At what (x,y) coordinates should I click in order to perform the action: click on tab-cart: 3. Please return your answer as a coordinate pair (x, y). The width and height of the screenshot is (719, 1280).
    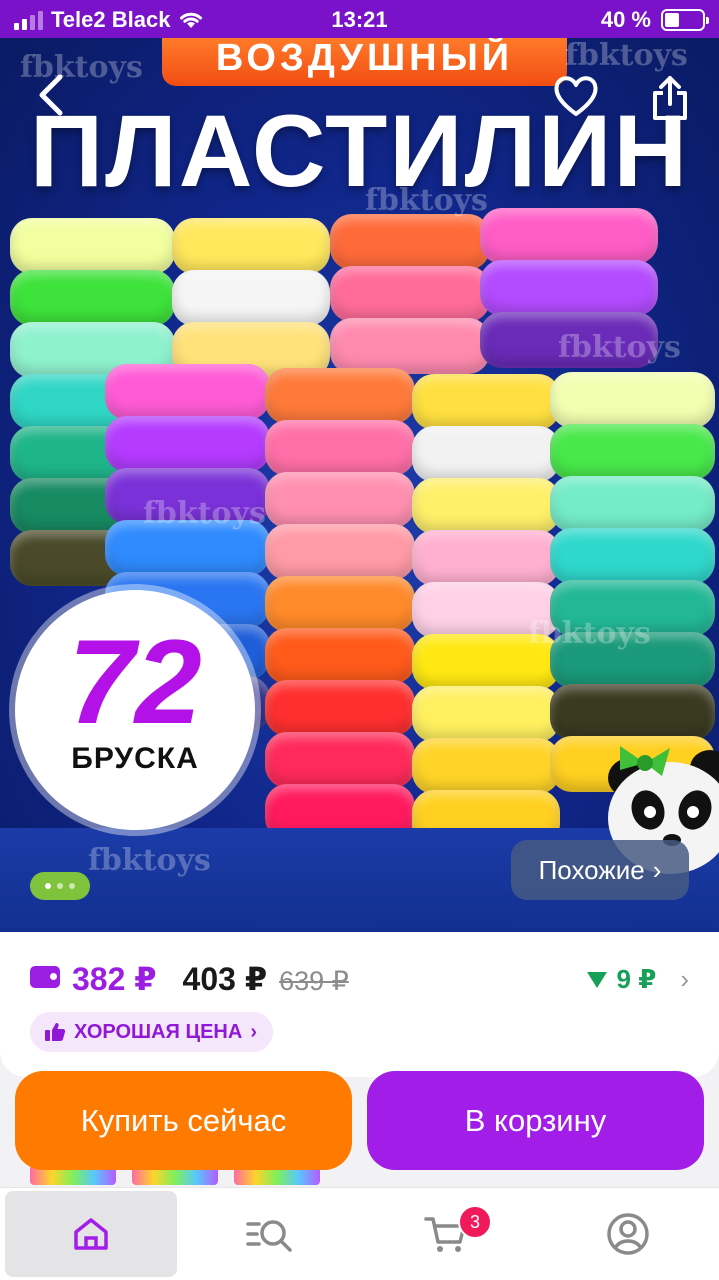
    Looking at the image, I should click on (446, 1234).